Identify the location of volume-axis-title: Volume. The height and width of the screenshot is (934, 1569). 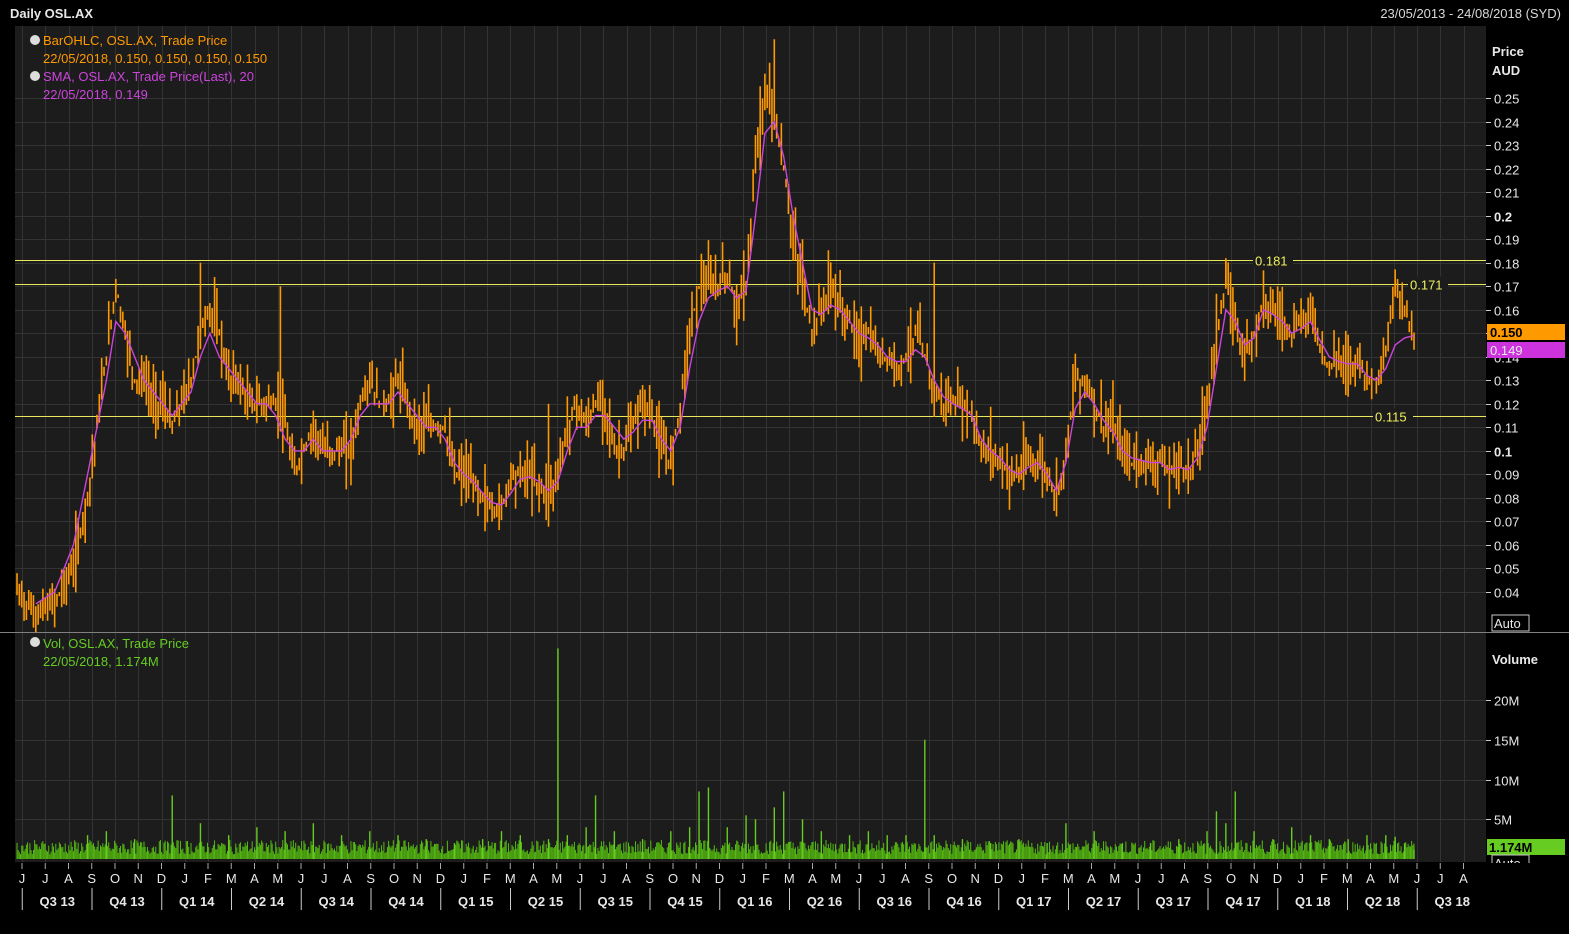
(1515, 659).